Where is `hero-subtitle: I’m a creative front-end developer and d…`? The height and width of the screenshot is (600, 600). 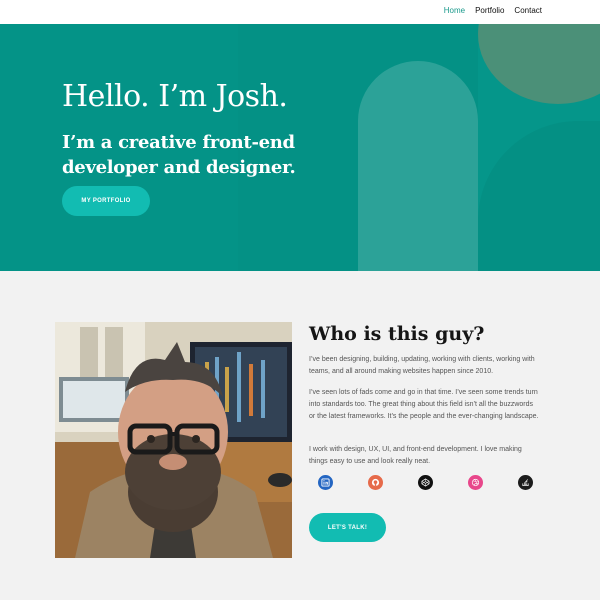 hero-subtitle: I’m a creative front-end developer and d… is located at coordinates (179, 155).